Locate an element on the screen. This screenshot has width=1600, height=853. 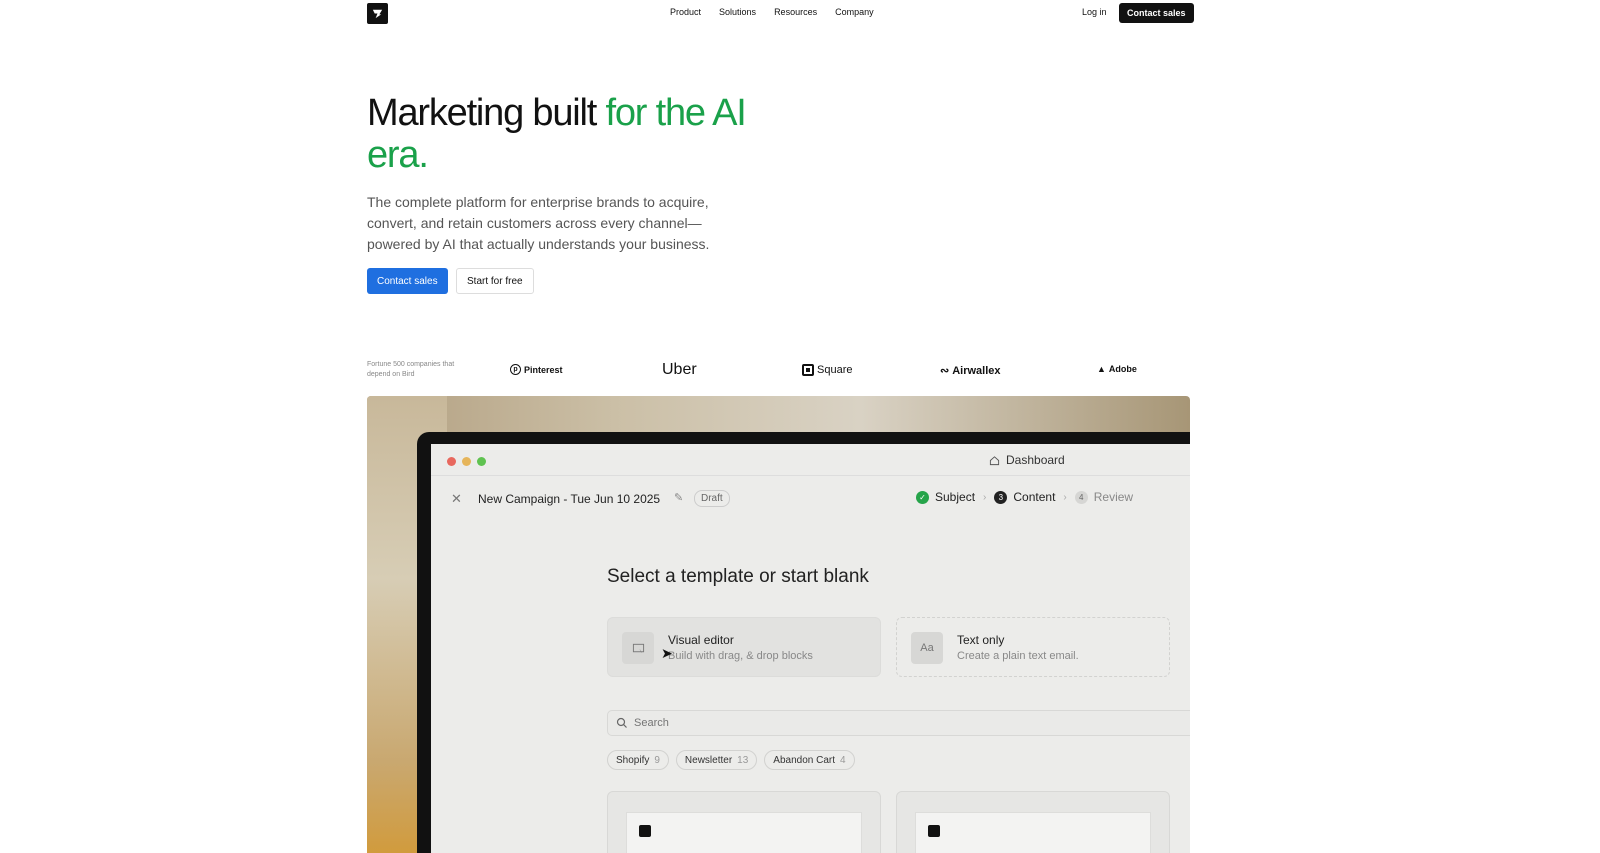
step-content: 3 Content is located at coordinates (1024, 497).